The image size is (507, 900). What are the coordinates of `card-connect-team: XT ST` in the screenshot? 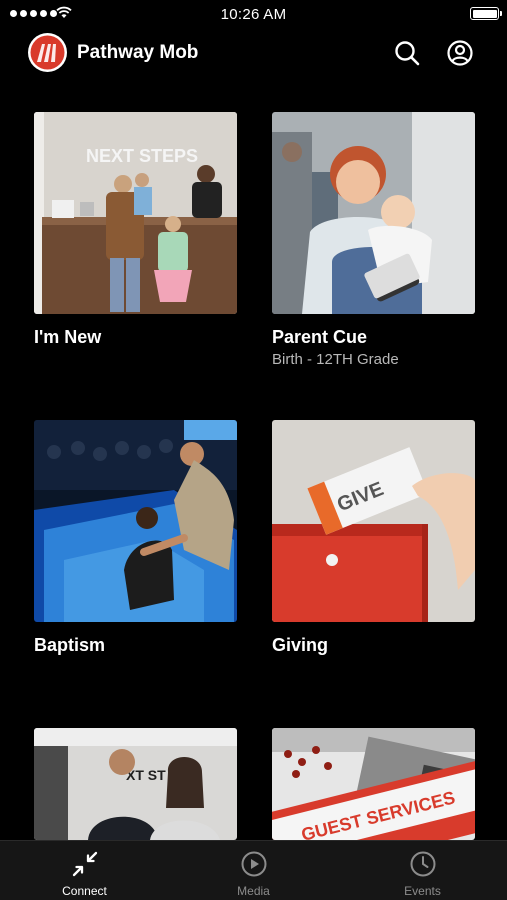 It's located at (135, 784).